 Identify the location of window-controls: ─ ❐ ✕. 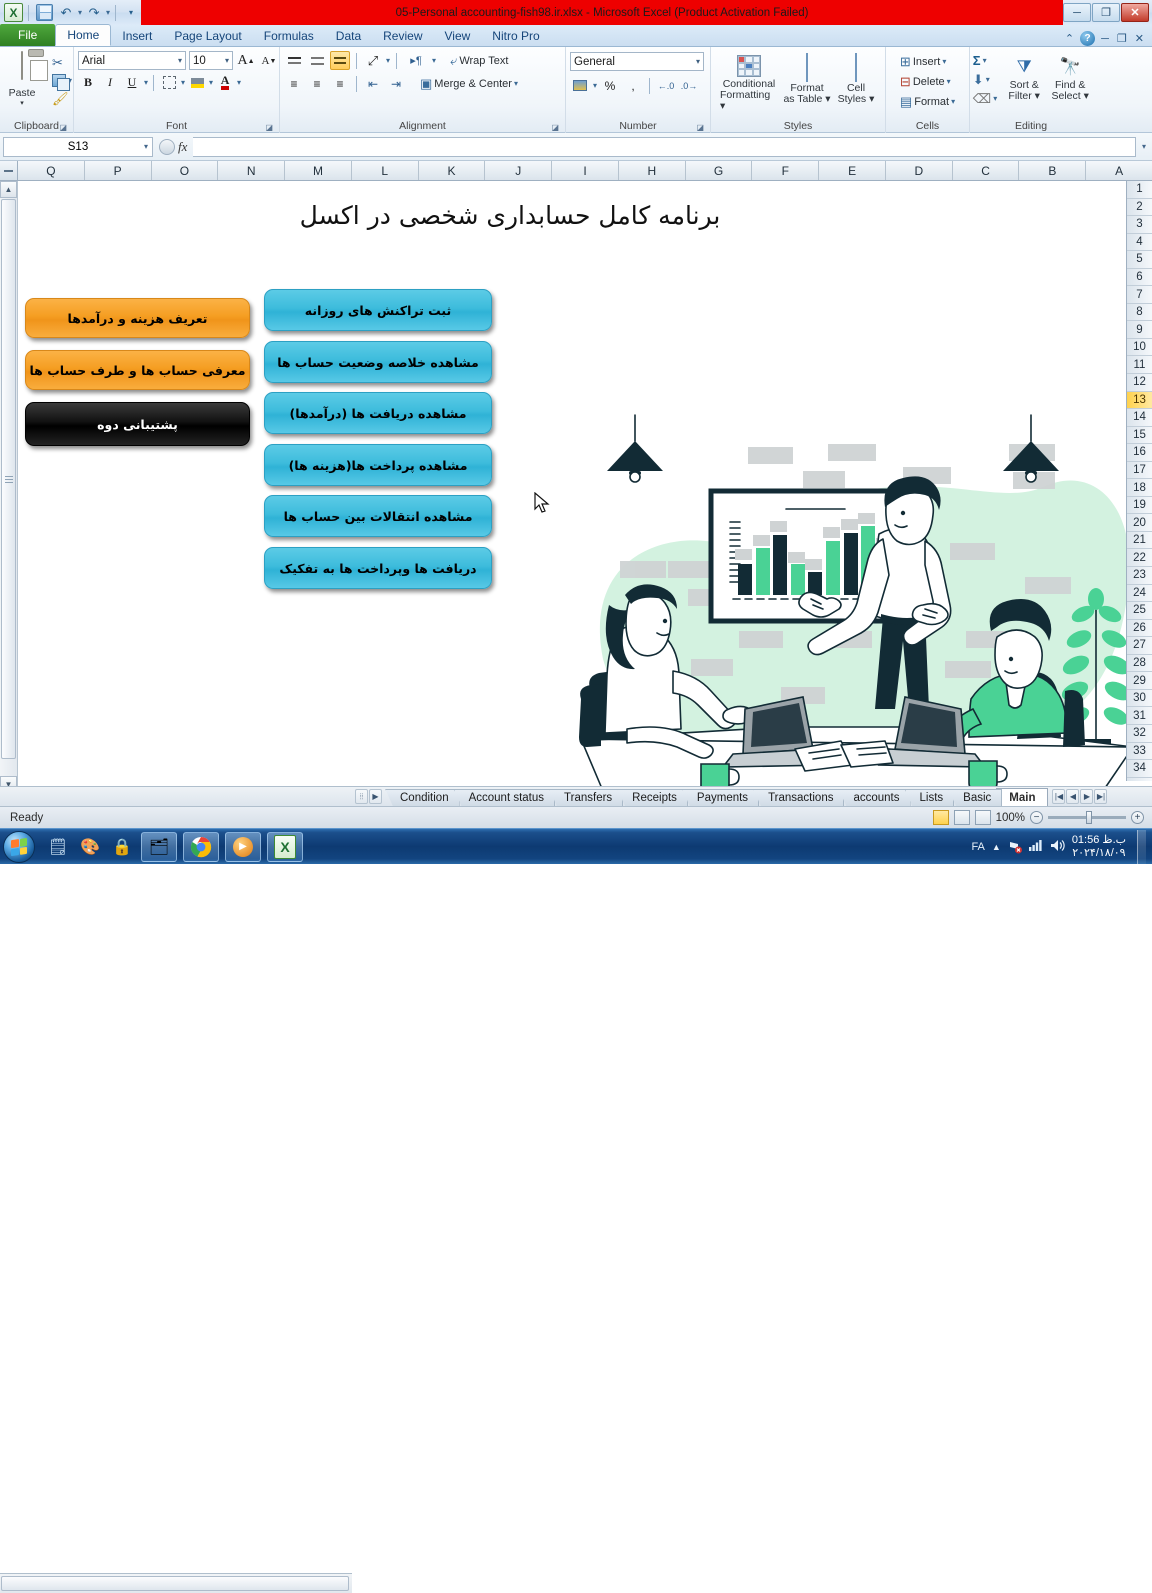
(1107, 12).